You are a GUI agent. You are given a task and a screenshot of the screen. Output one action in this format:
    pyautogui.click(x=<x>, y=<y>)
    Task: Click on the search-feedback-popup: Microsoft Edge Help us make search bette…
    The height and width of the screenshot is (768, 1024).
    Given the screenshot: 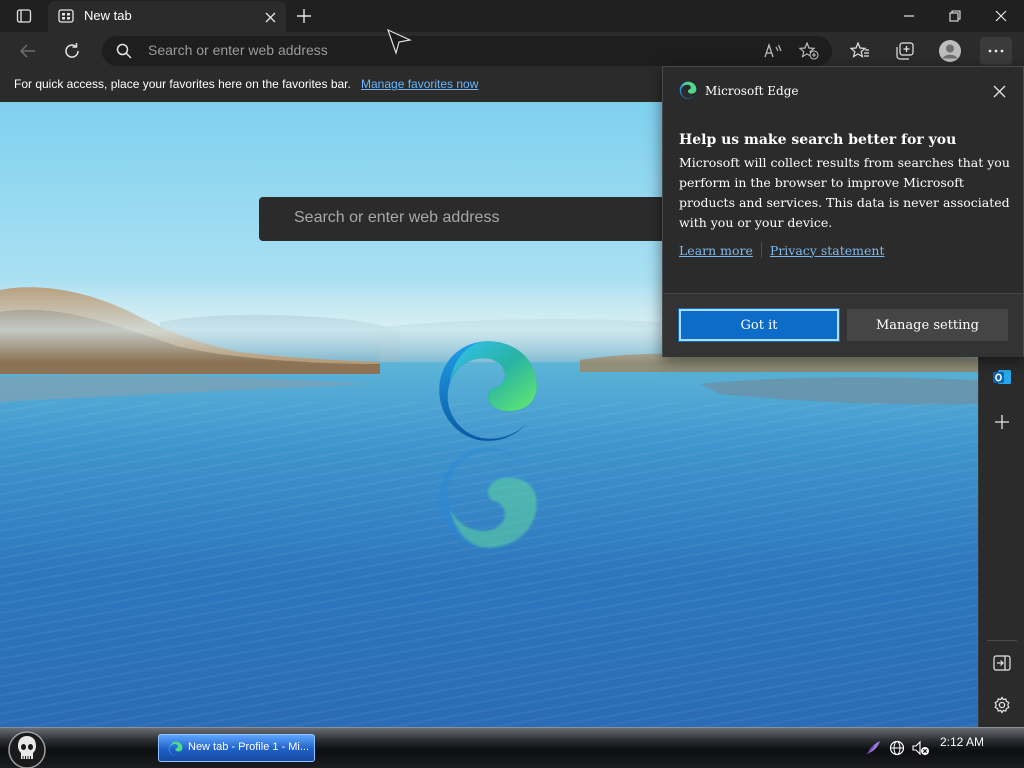 What is the action you would take?
    pyautogui.click(x=843, y=211)
    